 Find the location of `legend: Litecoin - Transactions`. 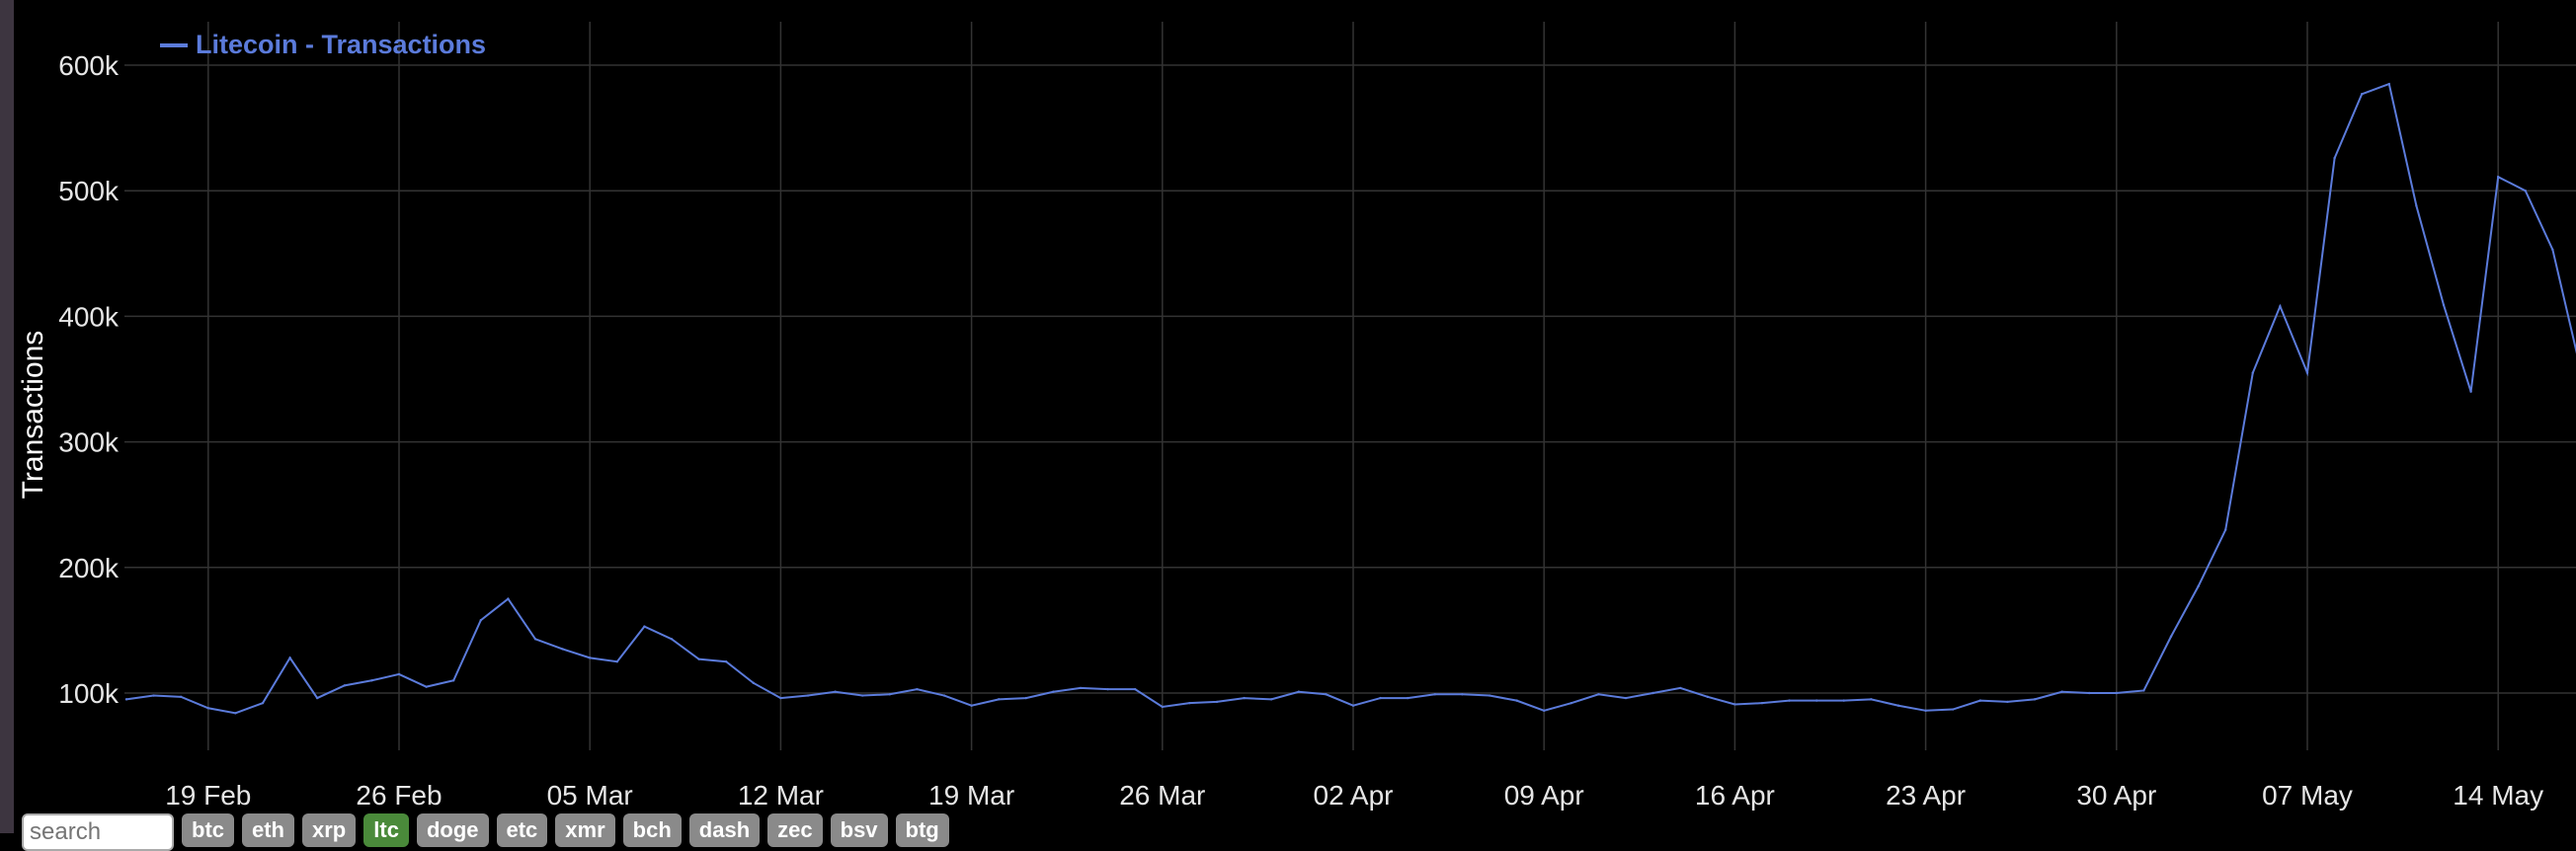

legend: Litecoin - Transactions is located at coordinates (323, 45).